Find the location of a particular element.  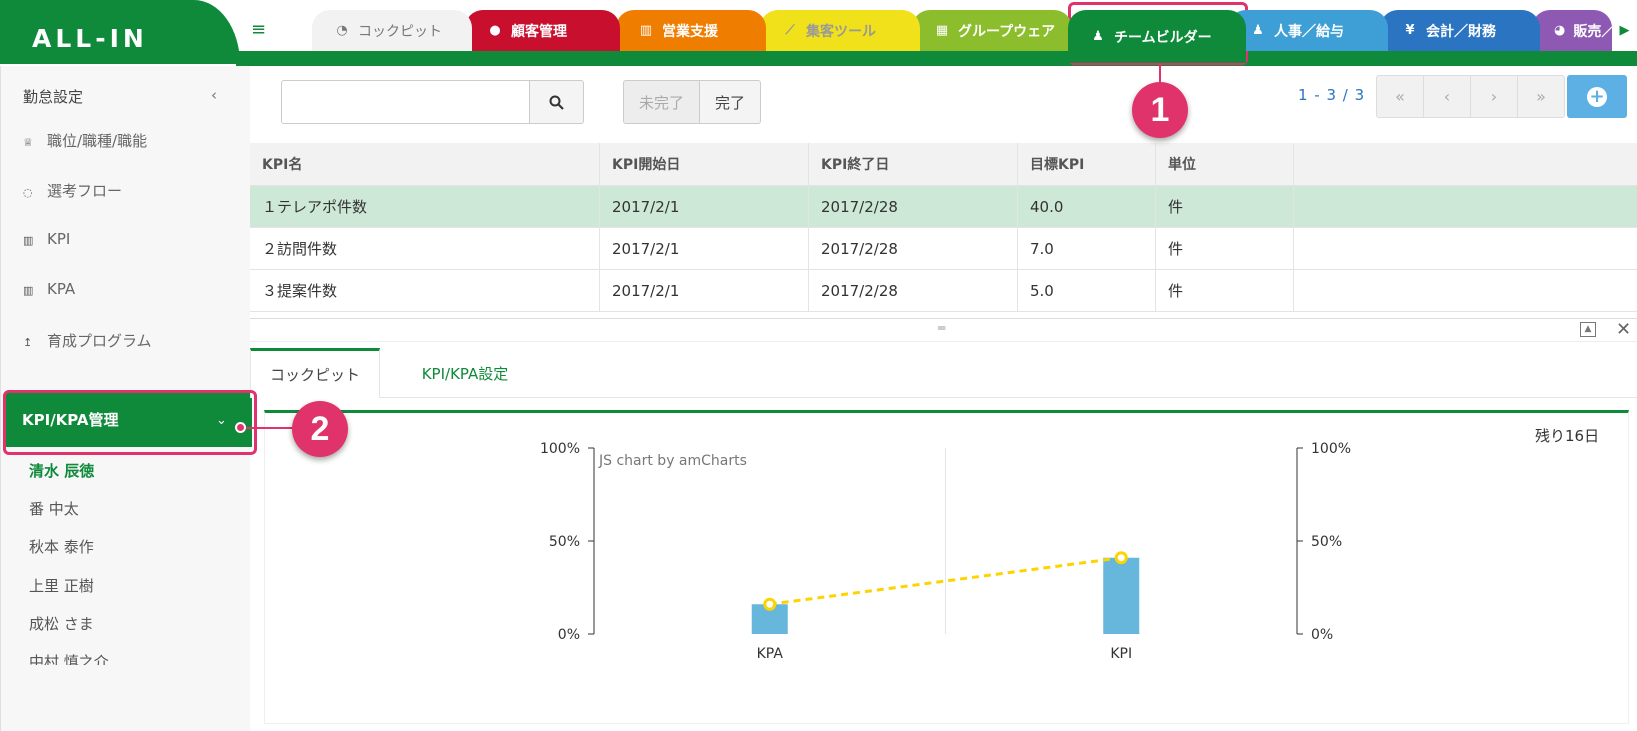

highlight-kpi-kpa-management is located at coordinates (130, 422).